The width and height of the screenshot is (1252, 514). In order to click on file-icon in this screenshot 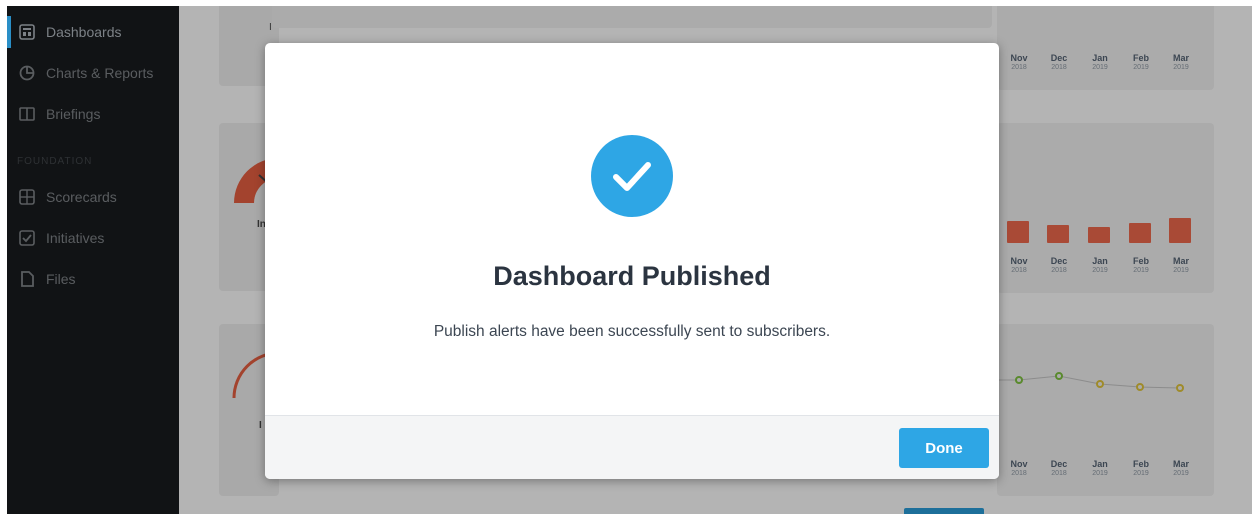, I will do `click(27, 279)`.